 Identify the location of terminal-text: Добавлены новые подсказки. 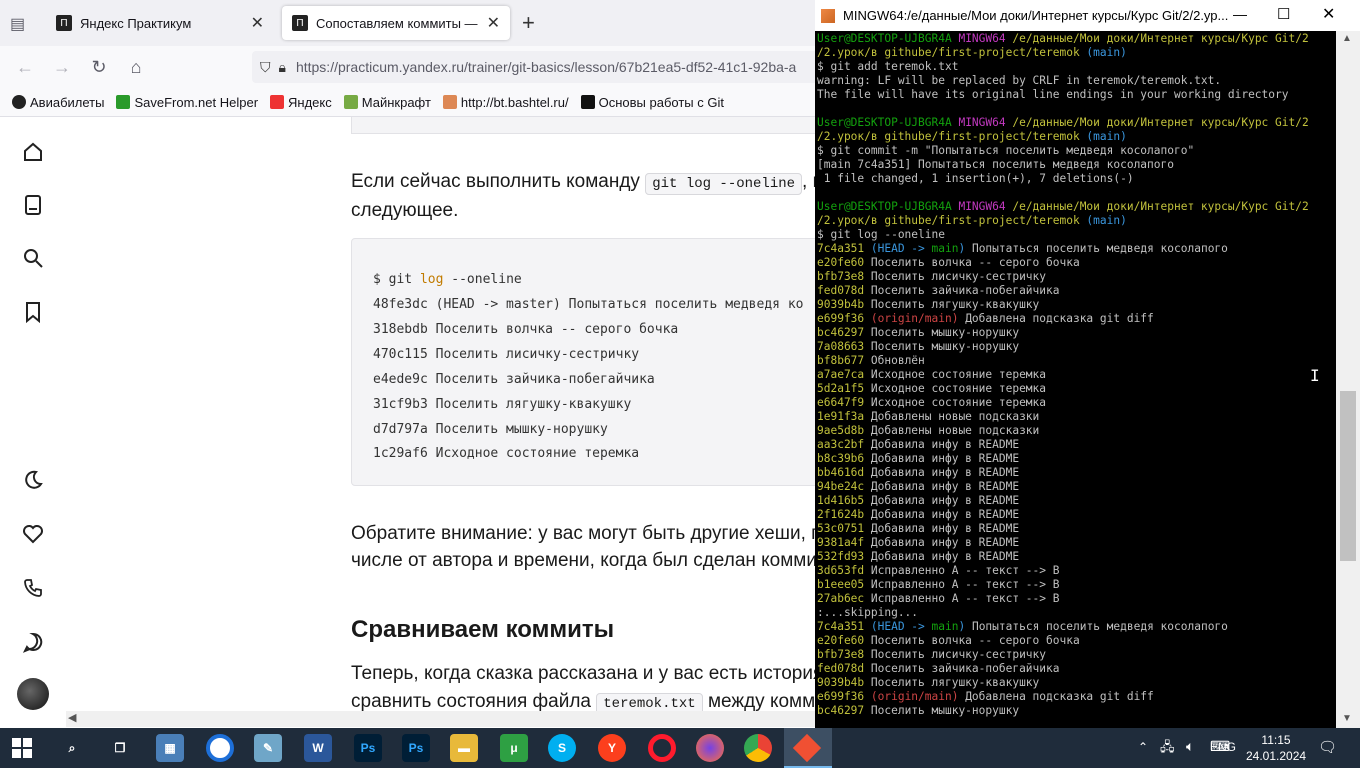
(955, 430).